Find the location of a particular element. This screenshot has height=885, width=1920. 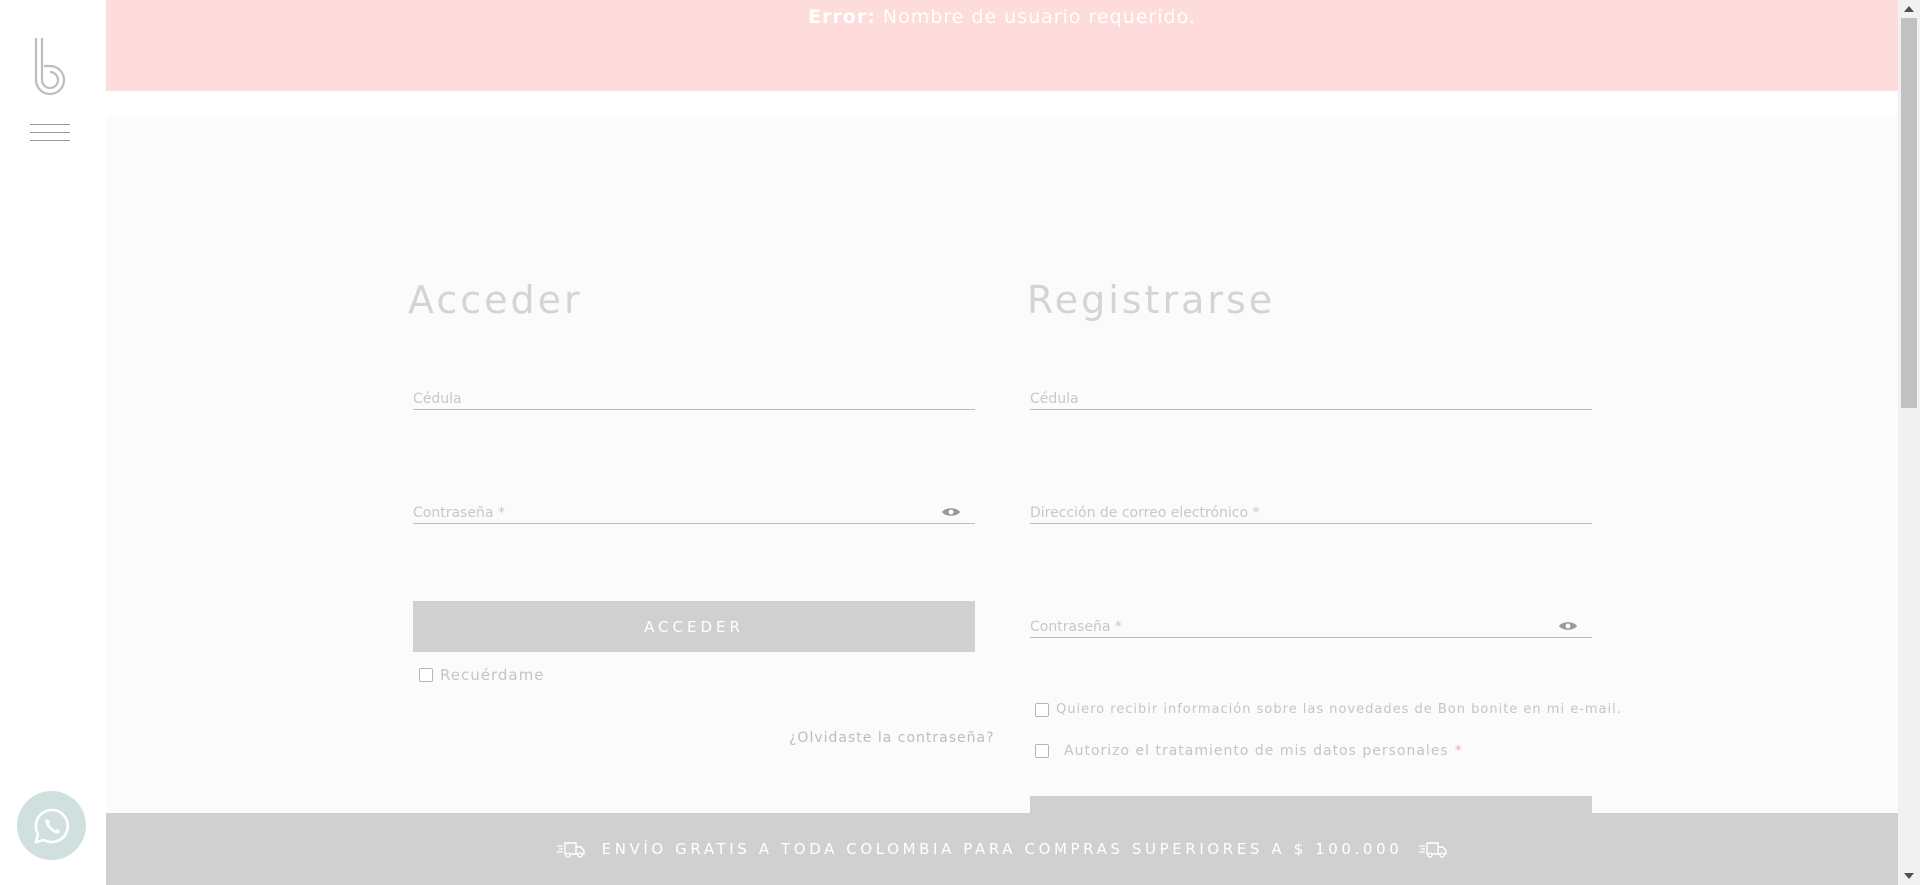

hamburger-menu-icon is located at coordinates (50, 133).